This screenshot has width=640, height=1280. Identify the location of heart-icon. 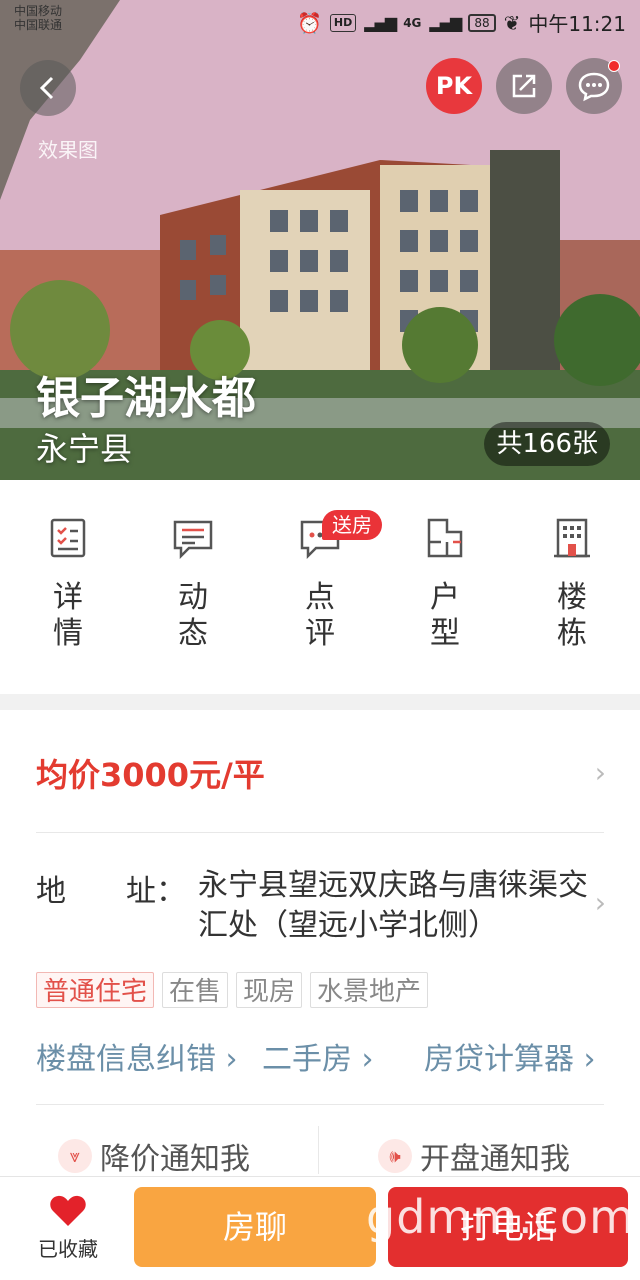
(68, 1210).